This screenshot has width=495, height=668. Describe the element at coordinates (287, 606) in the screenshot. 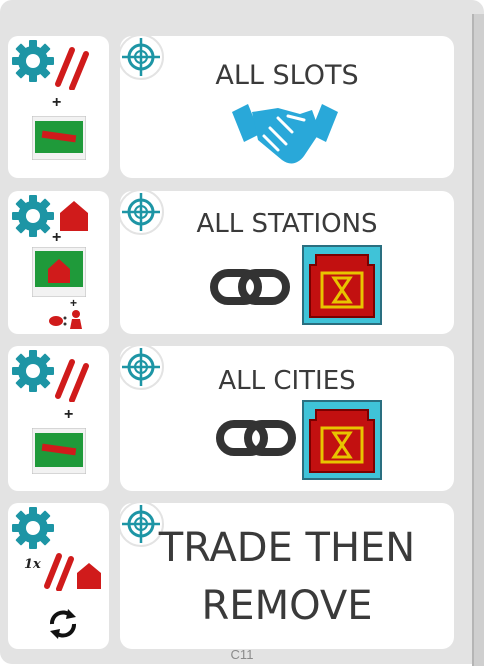

I see `effect-label-line2: REMOVE` at that location.